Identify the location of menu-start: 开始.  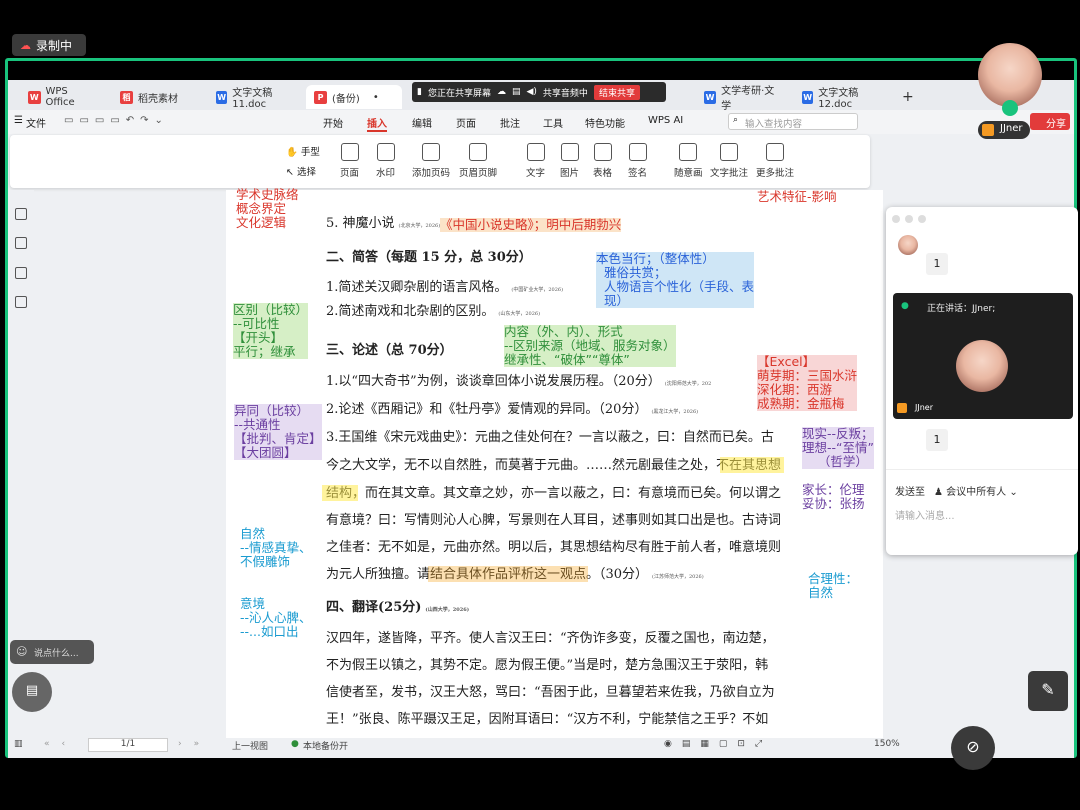
(333, 122).